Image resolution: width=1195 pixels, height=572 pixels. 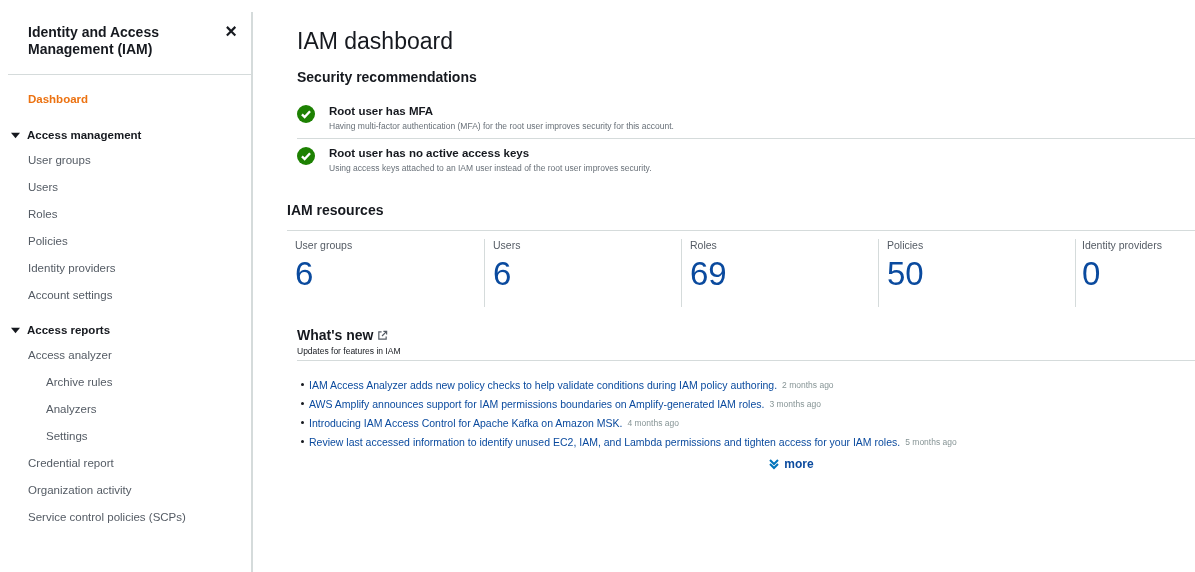 I want to click on recommendation-title: Root user has no active access keys, so click(x=430, y=153).